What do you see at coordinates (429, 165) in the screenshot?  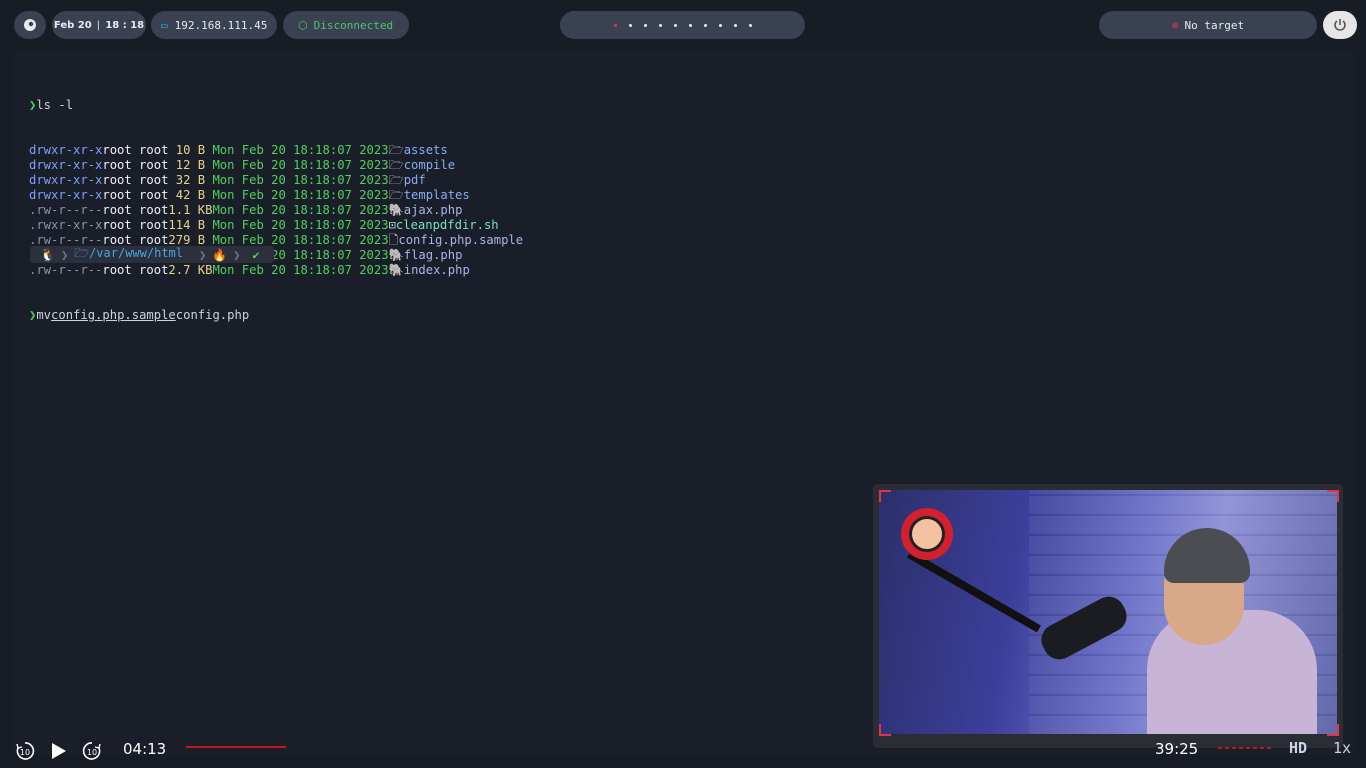 I see `file-name: compile` at bounding box center [429, 165].